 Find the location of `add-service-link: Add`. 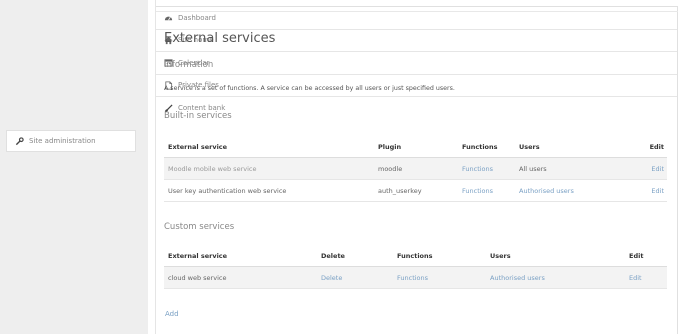

add-service-link: Add is located at coordinates (172, 314).